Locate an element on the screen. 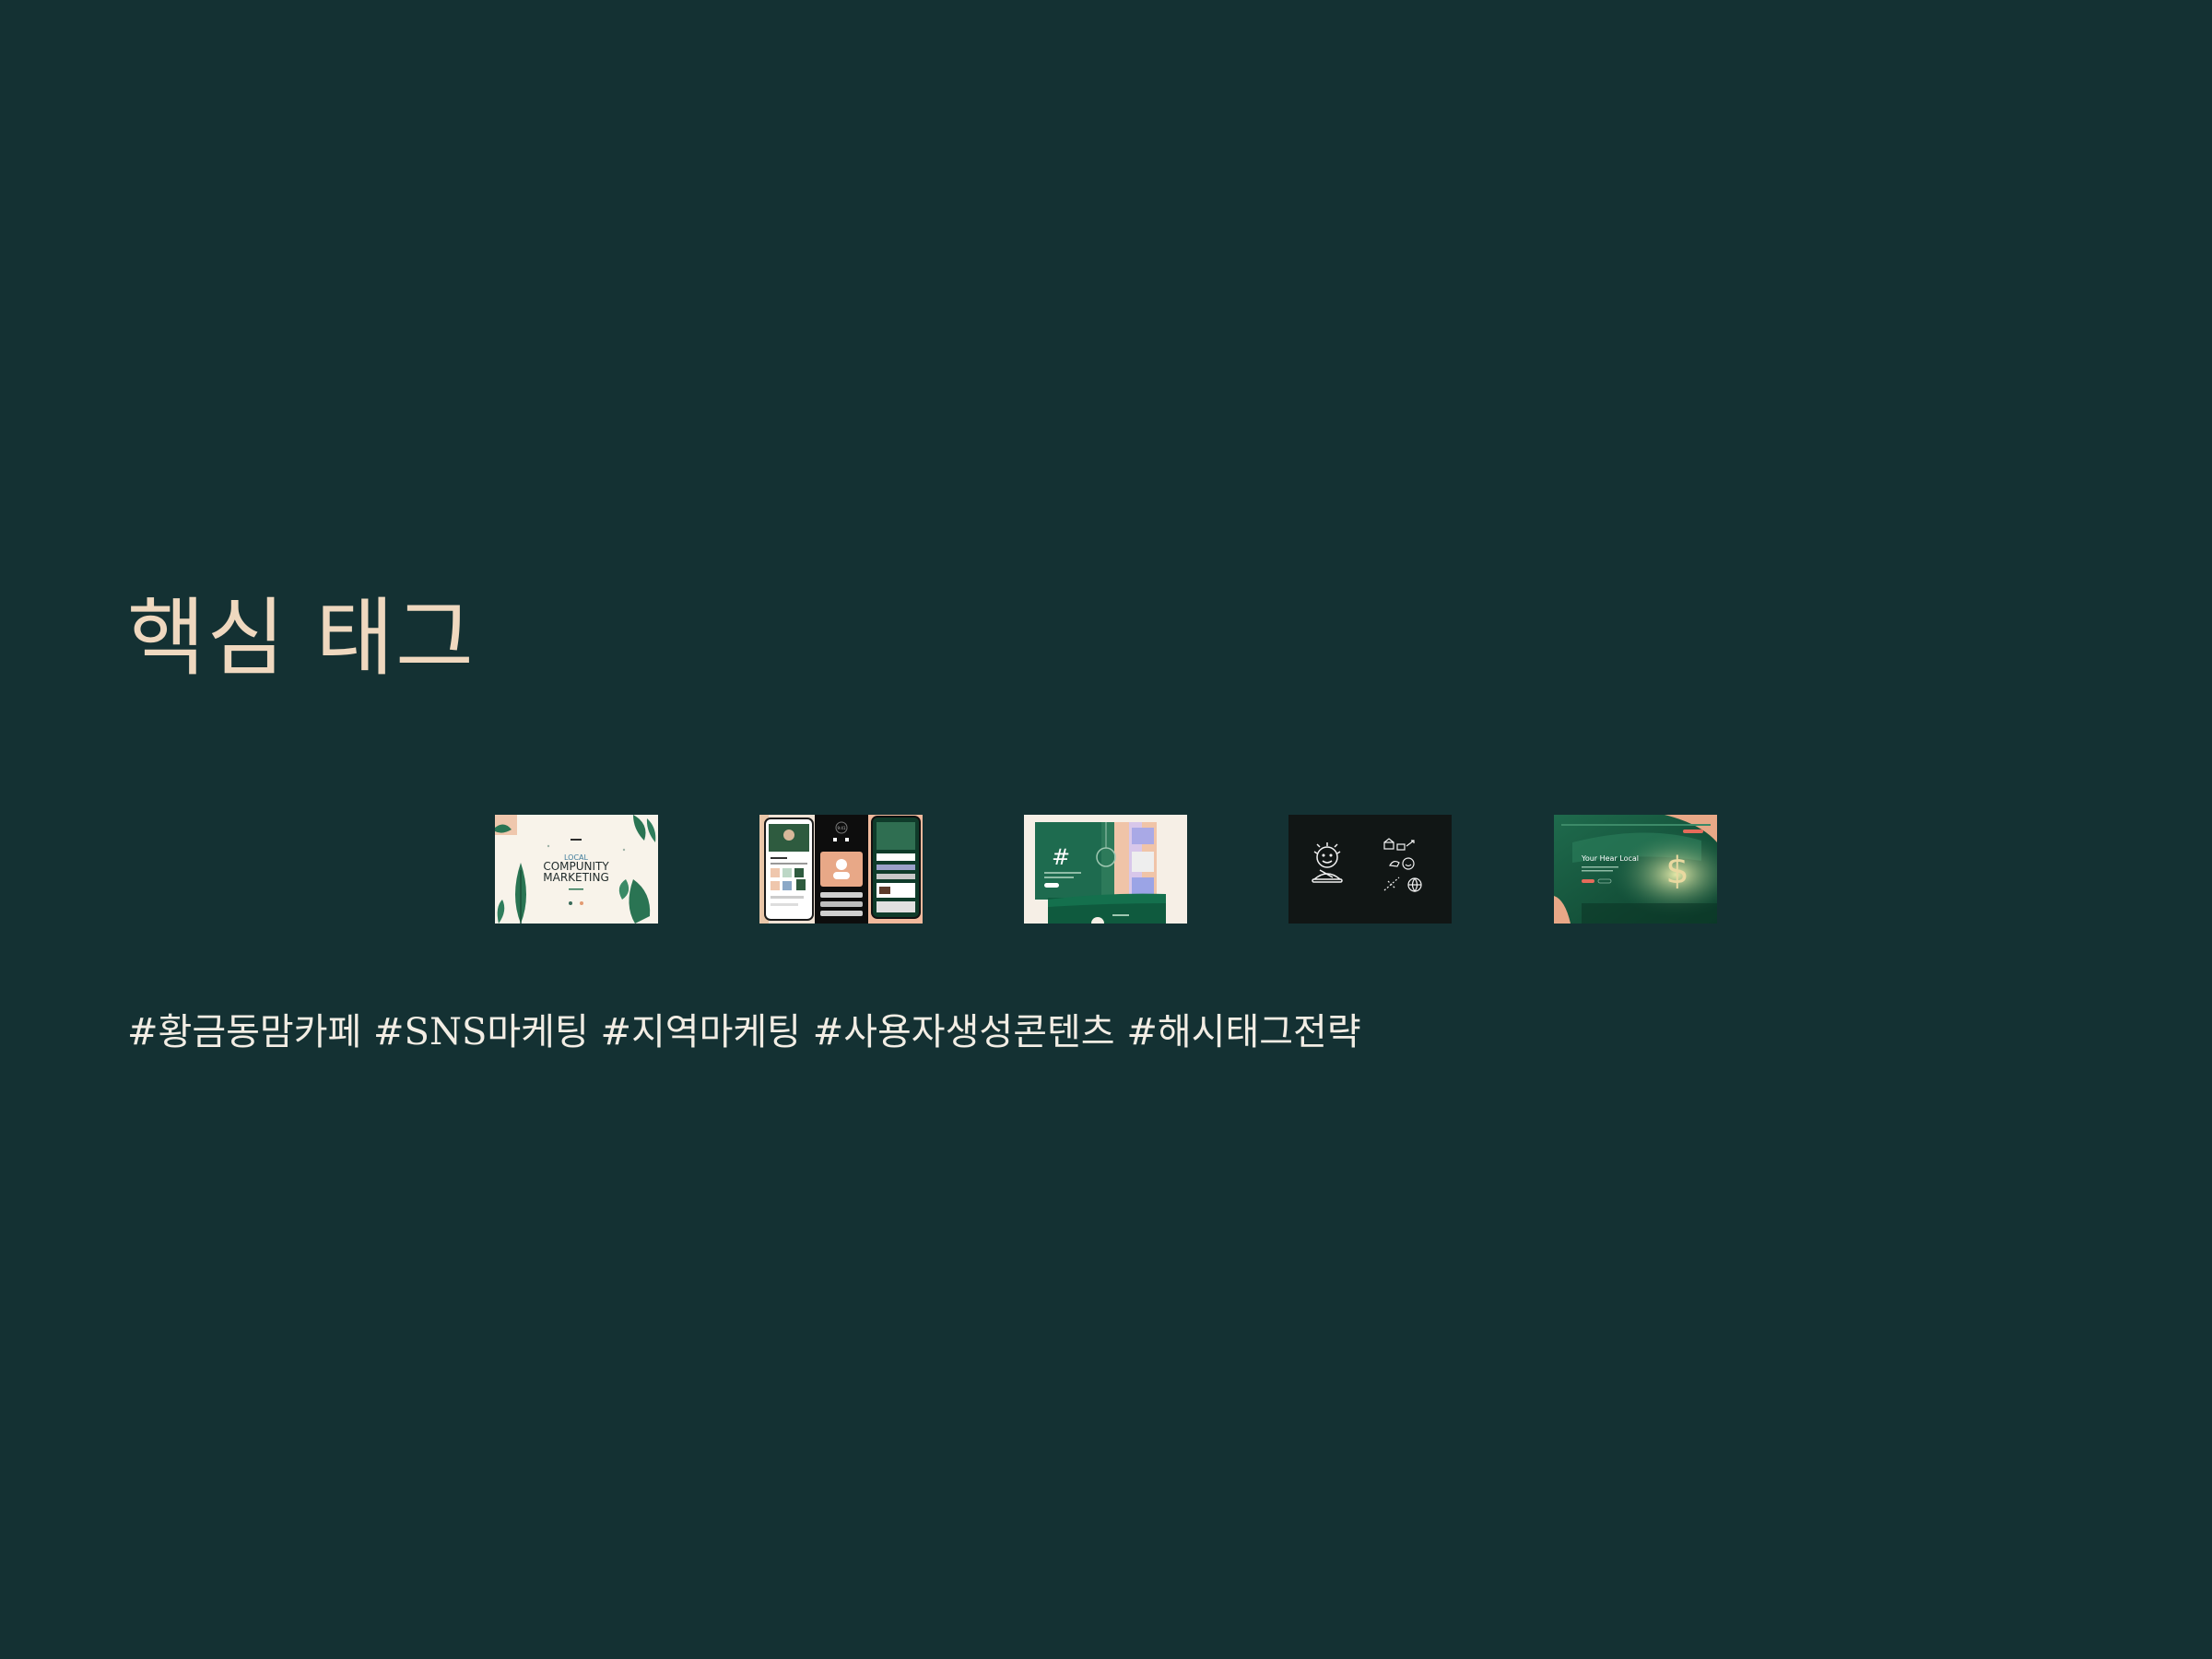 This screenshot has height=1659, width=2212. thumbnail-mobile-app-screens: 9:41 is located at coordinates (841, 869).